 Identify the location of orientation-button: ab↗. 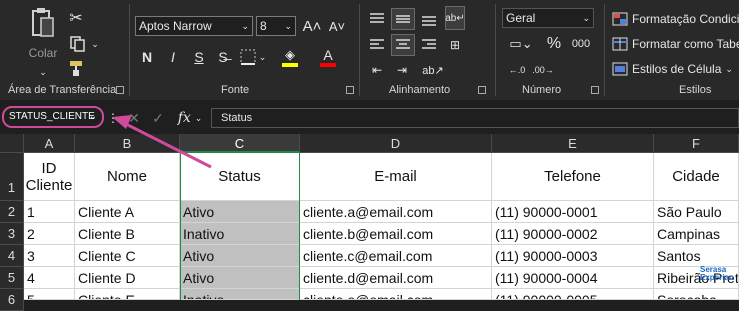
(433, 70).